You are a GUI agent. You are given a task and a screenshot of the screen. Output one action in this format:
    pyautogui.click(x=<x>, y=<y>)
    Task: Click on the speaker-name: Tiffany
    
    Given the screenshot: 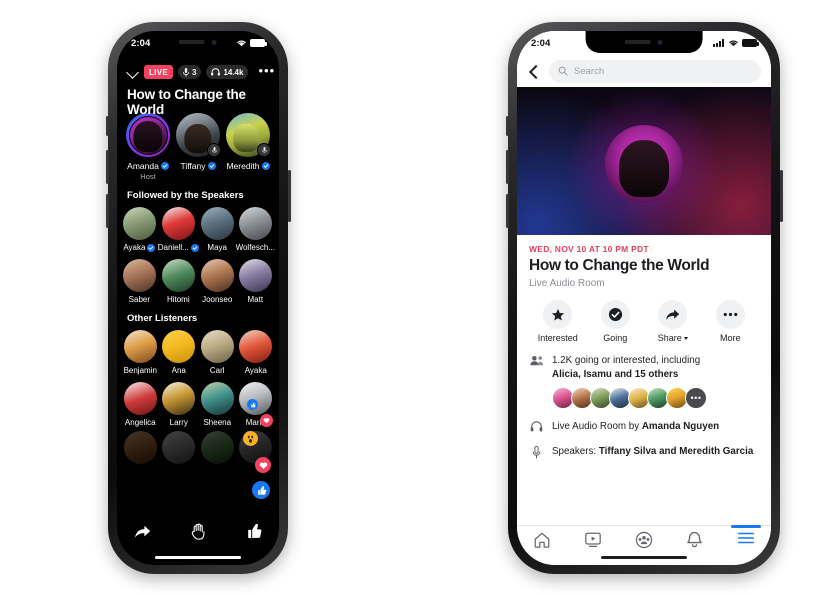 What is the action you would take?
    pyautogui.click(x=193, y=166)
    